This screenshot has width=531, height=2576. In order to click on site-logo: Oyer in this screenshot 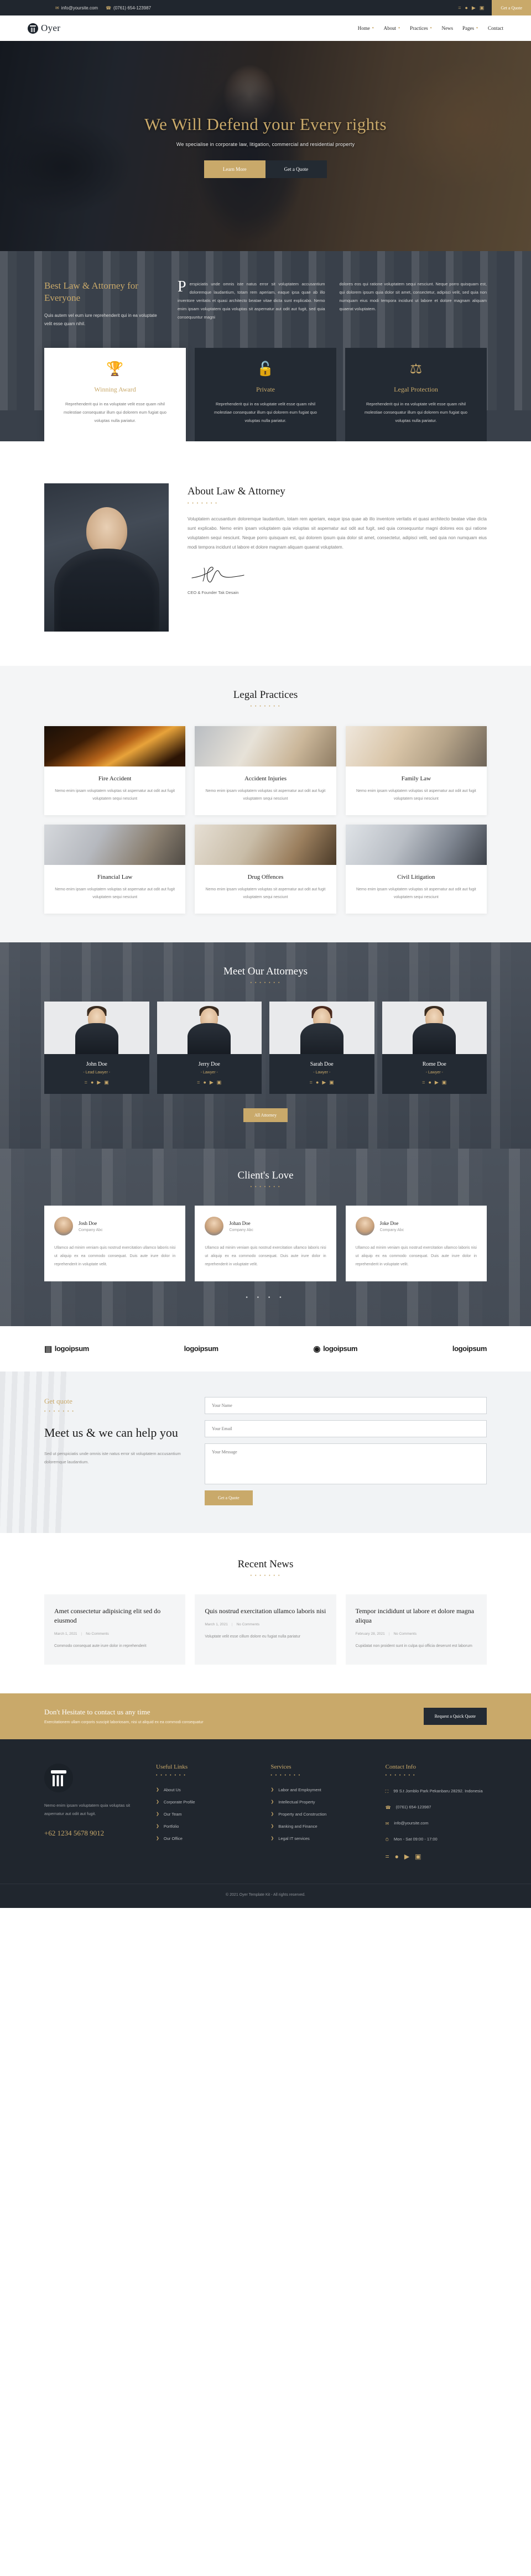, I will do `click(44, 28)`.